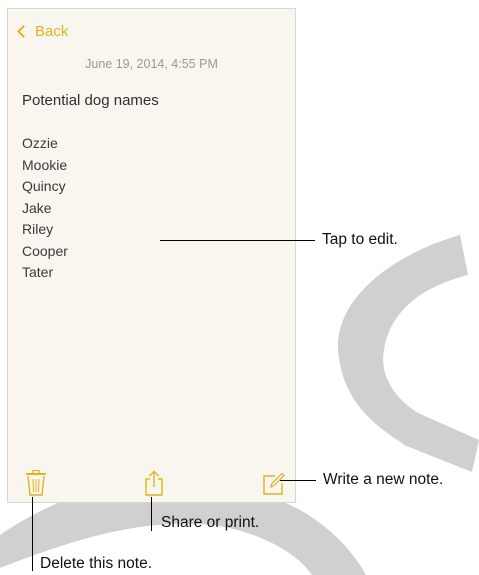  Describe the element at coordinates (52, 31) in the screenshot. I see `back-label: Back` at that location.